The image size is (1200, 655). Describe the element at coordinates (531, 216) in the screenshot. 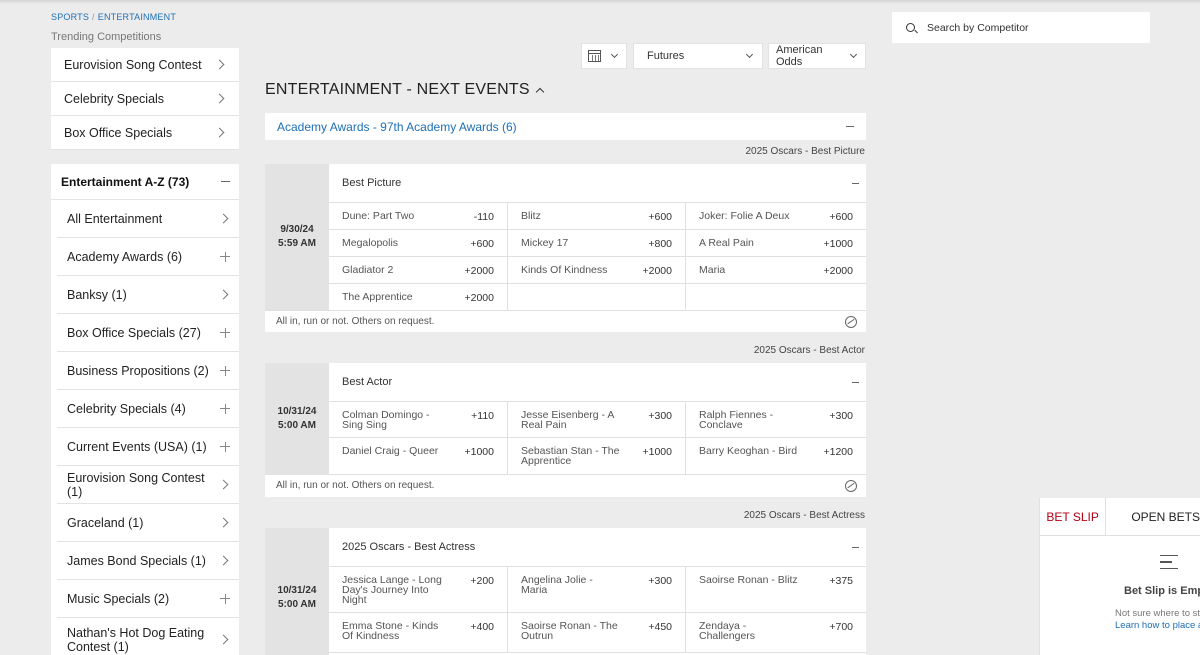

I see `selection-name: Blitz` at that location.